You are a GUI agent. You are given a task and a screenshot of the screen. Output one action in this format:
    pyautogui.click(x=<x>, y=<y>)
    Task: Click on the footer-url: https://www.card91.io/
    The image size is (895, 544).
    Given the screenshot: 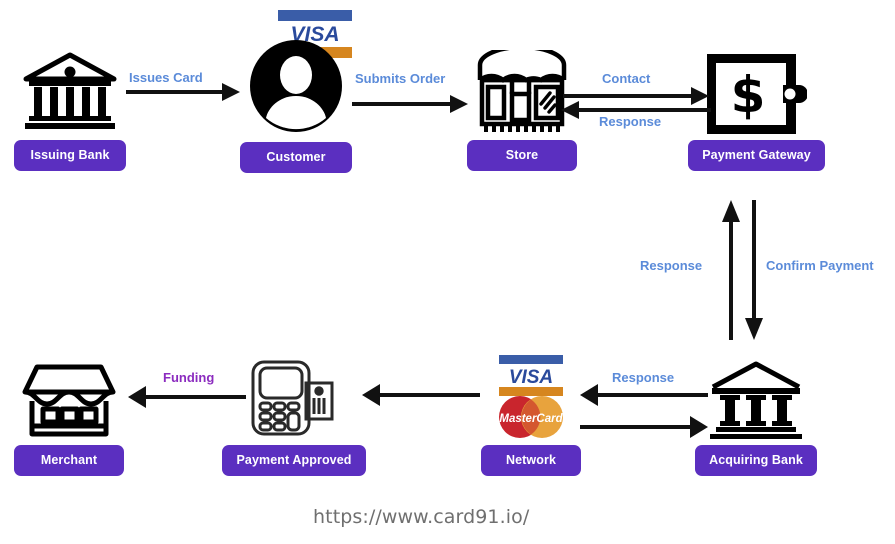 What is the action you would take?
    pyautogui.click(x=421, y=517)
    